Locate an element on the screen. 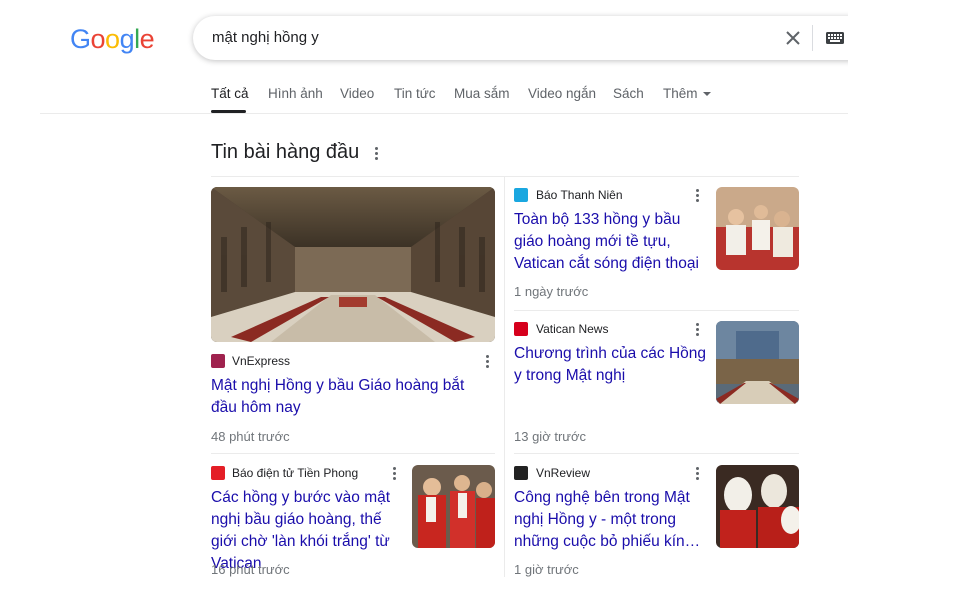 Image resolution: width=970 pixels, height=600 pixels. close-icon is located at coordinates (793, 38).